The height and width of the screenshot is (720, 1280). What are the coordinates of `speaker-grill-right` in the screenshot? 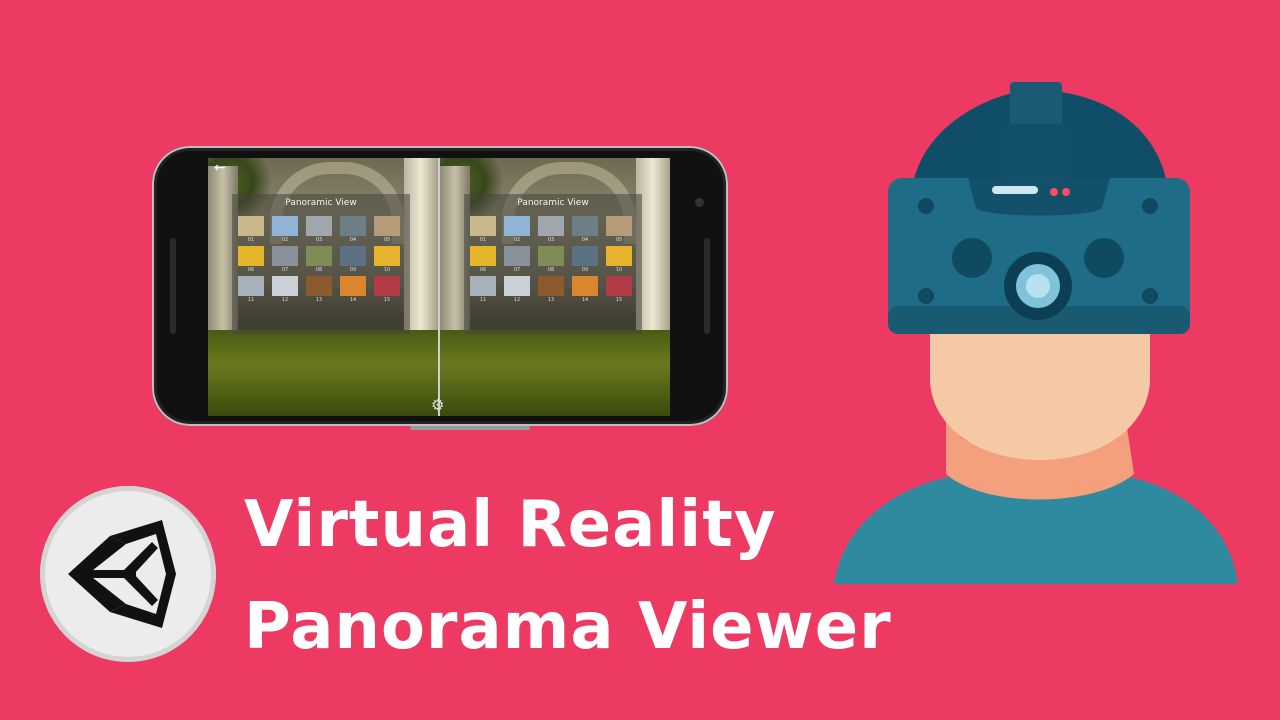 It's located at (707, 286).